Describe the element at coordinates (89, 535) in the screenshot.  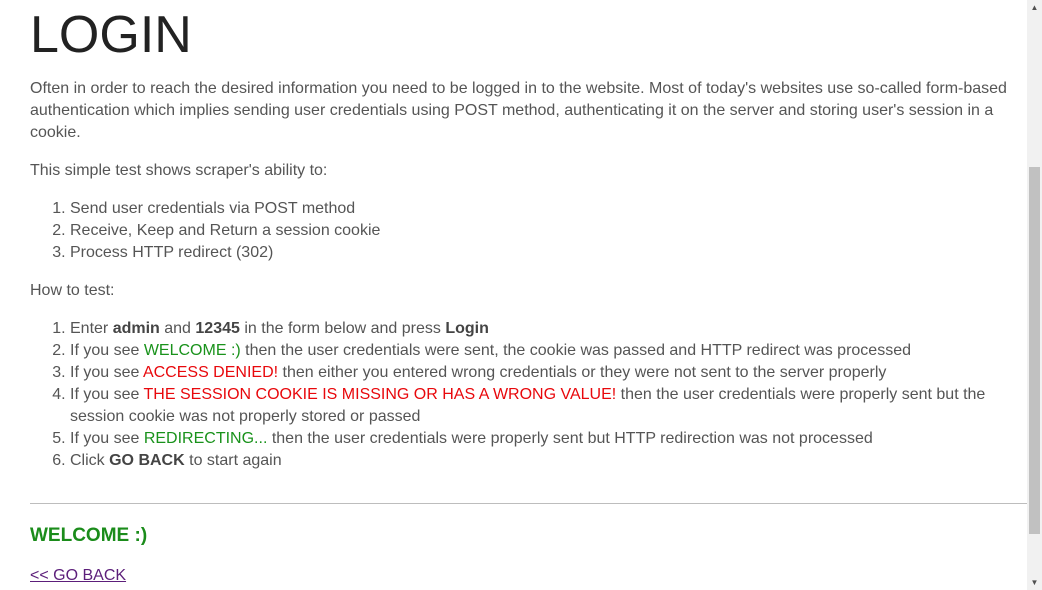
I see `result-message: WELCOME :)` at that location.